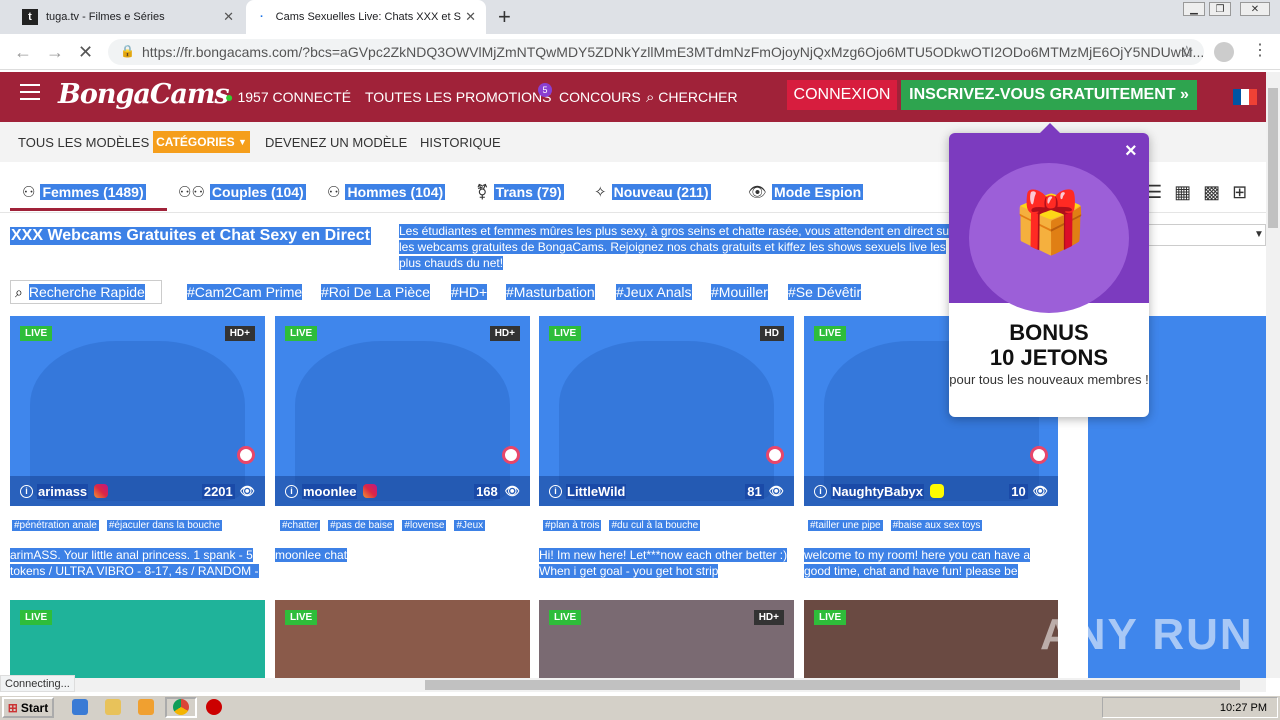 This screenshot has width=1280, height=720. I want to click on login-button: CONNEXION, so click(842, 95).